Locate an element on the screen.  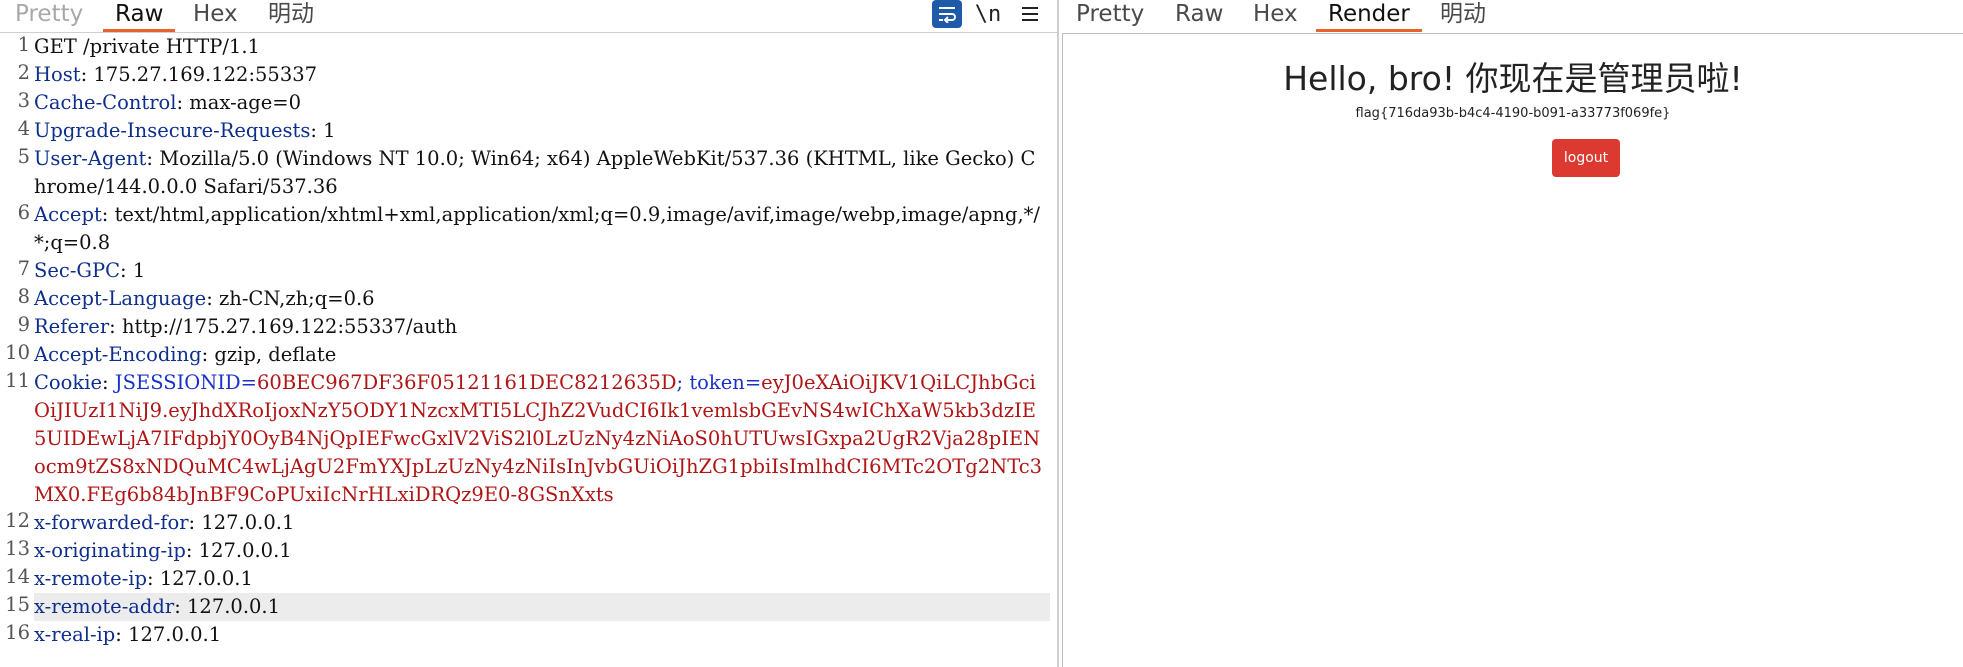
wrap-lines-icon is located at coordinates (947, 15).